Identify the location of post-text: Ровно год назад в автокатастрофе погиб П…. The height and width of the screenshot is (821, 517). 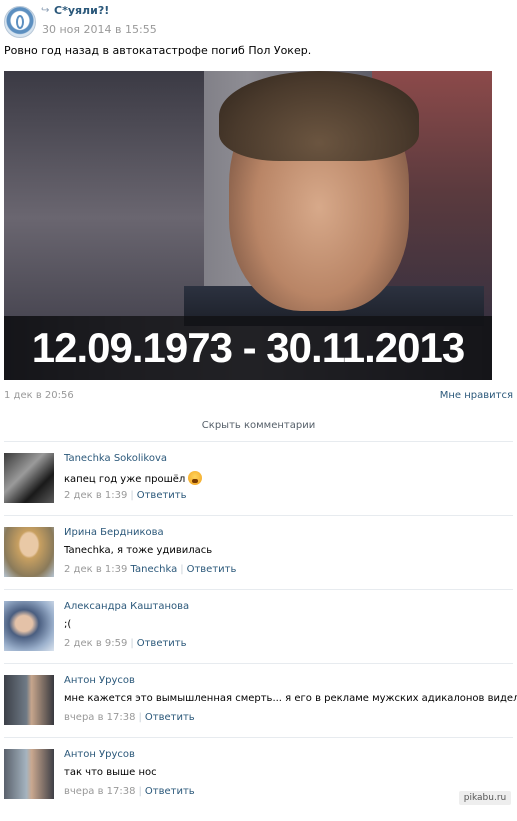
(158, 50).